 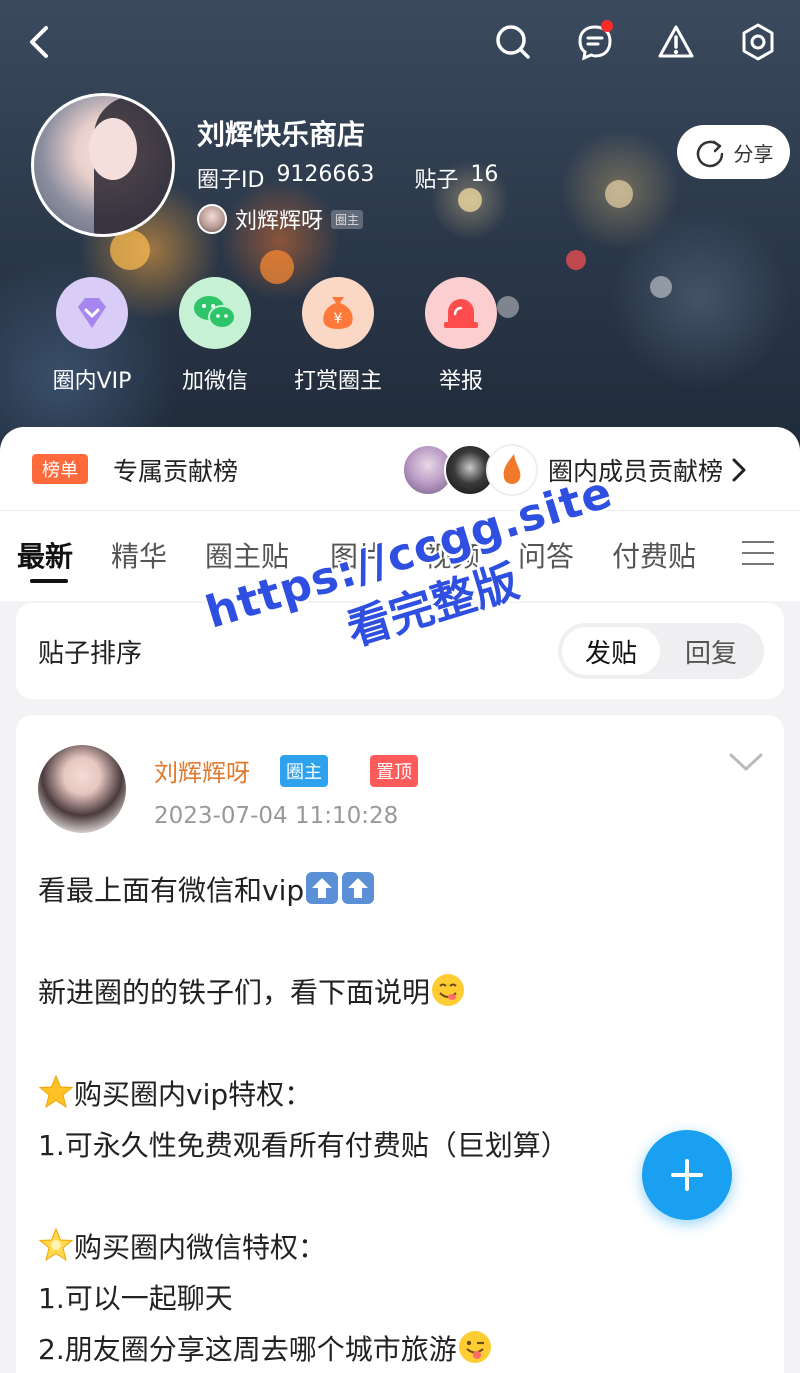 I want to click on action-wechat-disc, so click(x=215, y=313).